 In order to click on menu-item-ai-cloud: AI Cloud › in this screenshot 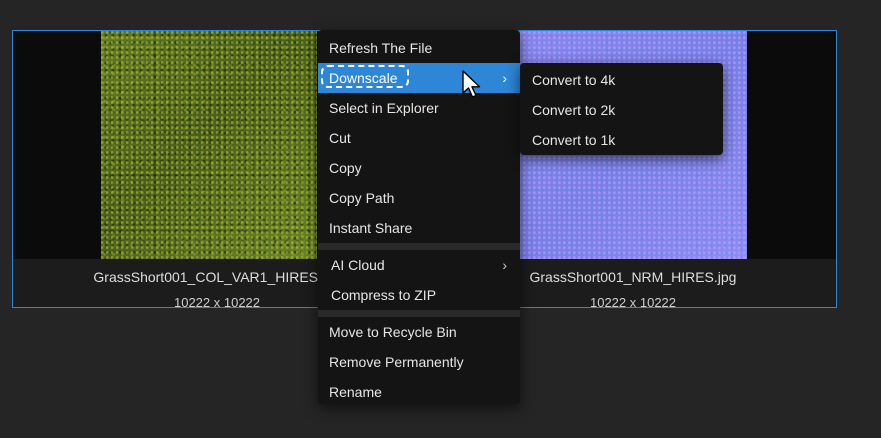, I will do `click(419, 265)`.